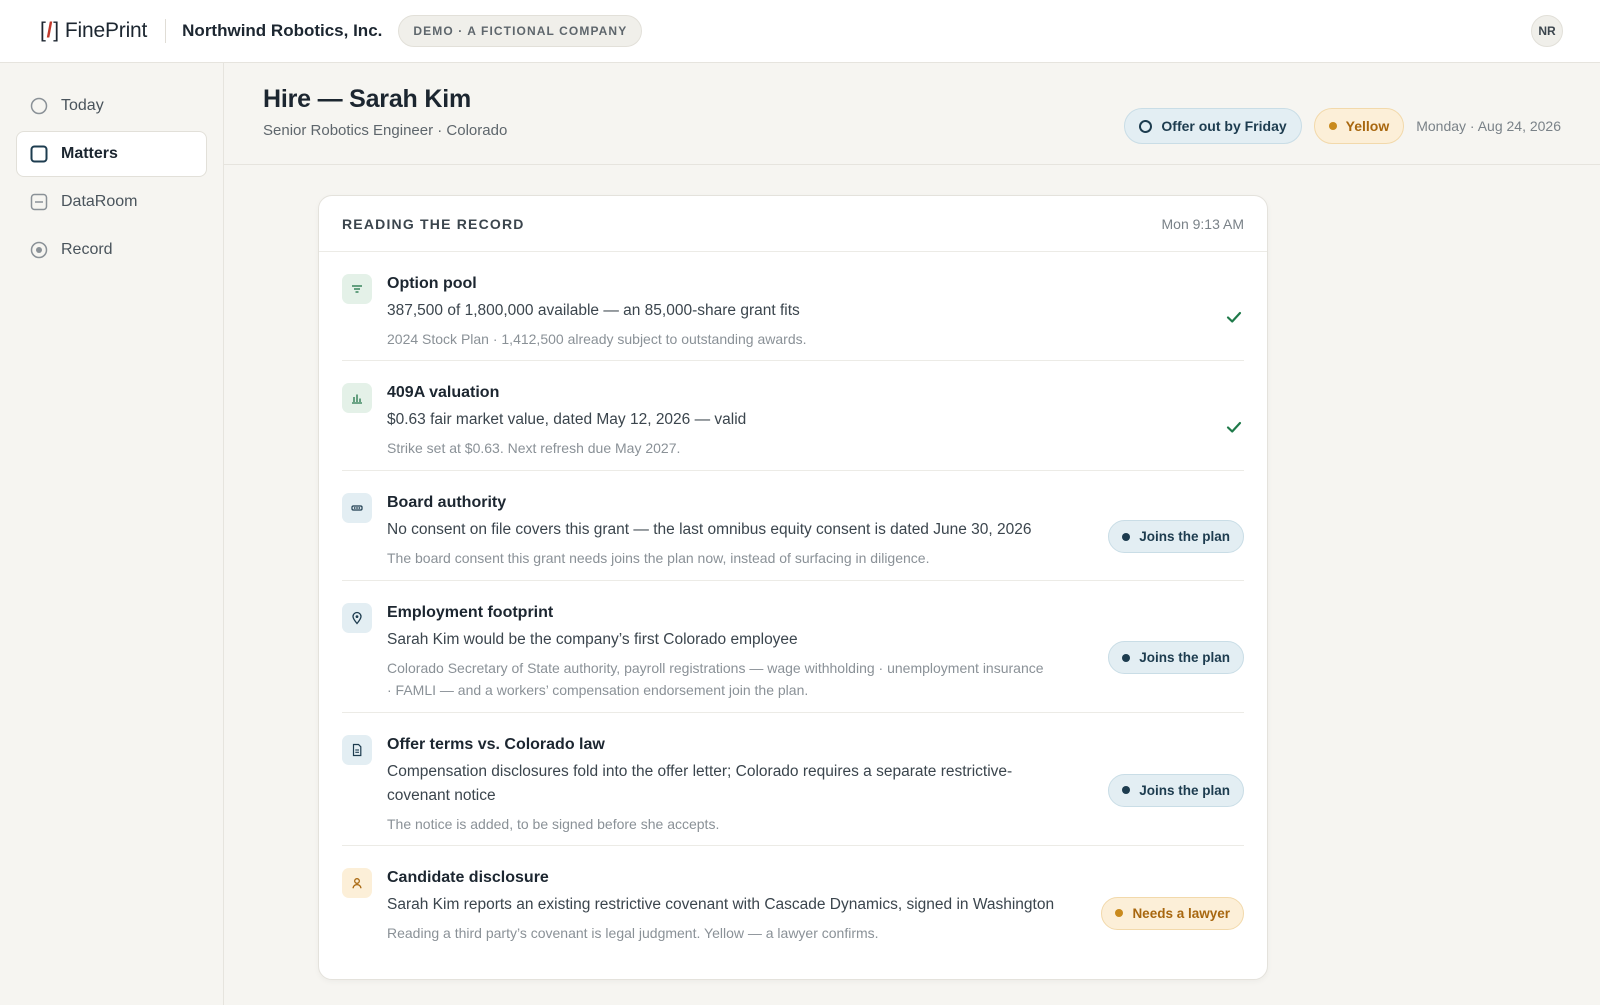  Describe the element at coordinates (357, 618) in the screenshot. I see `map-pin-icon` at that location.